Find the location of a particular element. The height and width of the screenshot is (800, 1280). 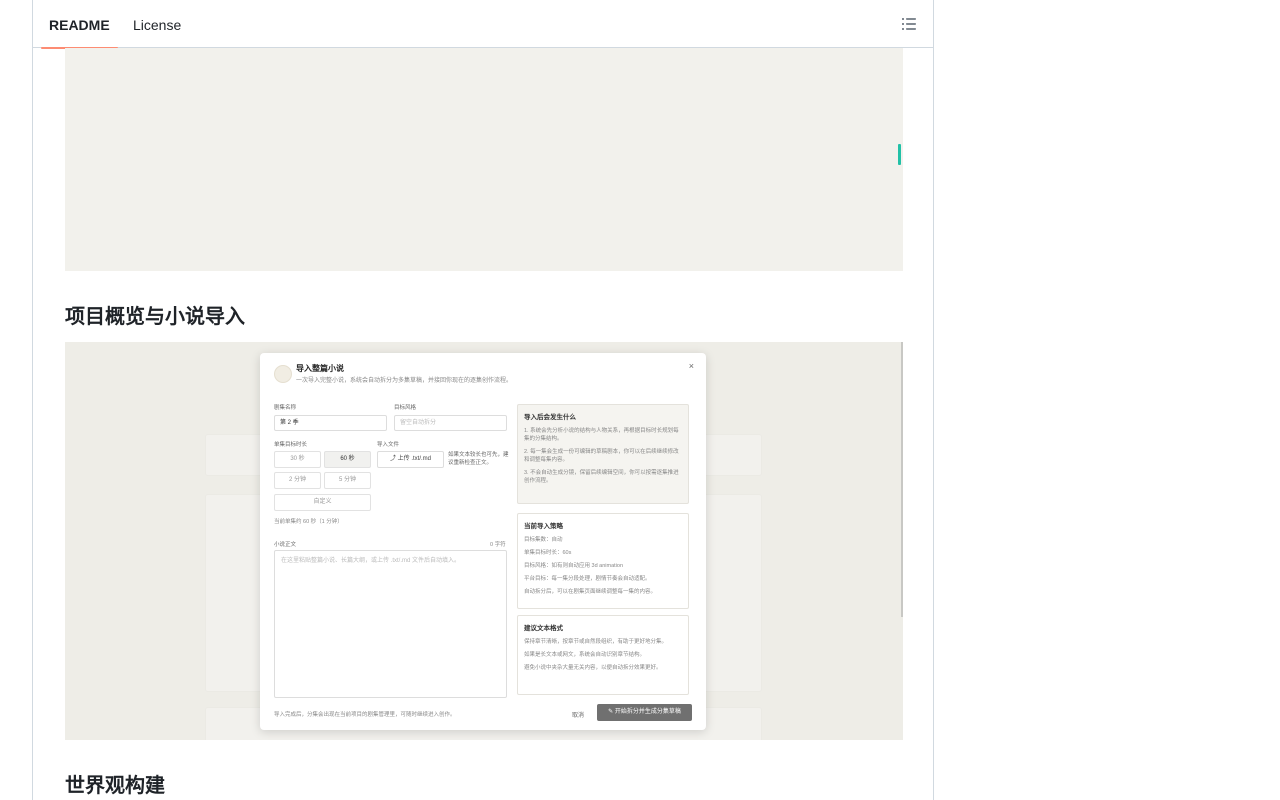

card-line: 保持章节清晰，按章节或自然段组织，有助于更好地分集。 is located at coordinates (596, 642).